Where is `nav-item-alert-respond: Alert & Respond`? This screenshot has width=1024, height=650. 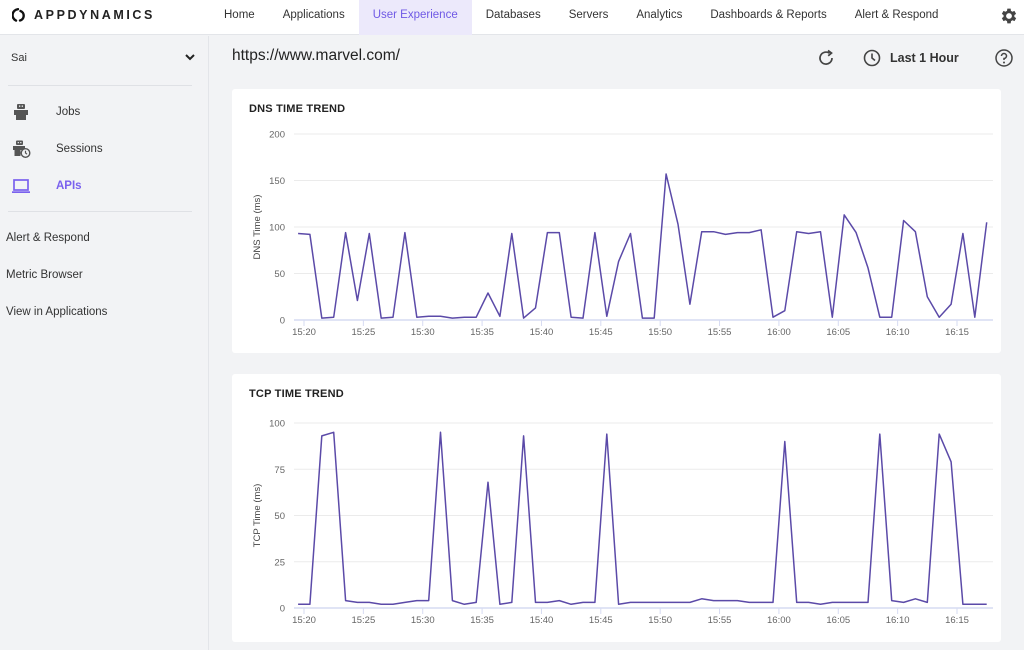
nav-item-alert-respond: Alert & Respond is located at coordinates (897, 17).